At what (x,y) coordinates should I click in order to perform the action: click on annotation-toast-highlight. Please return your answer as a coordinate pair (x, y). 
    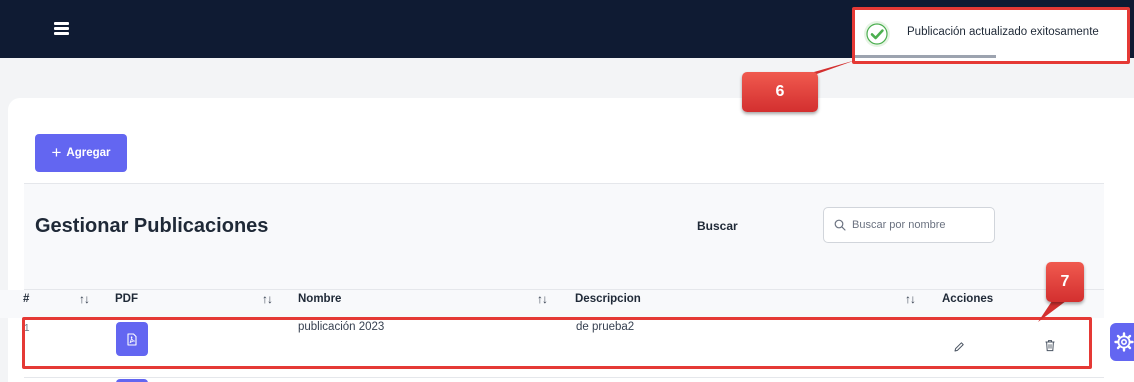
    Looking at the image, I should click on (991, 35).